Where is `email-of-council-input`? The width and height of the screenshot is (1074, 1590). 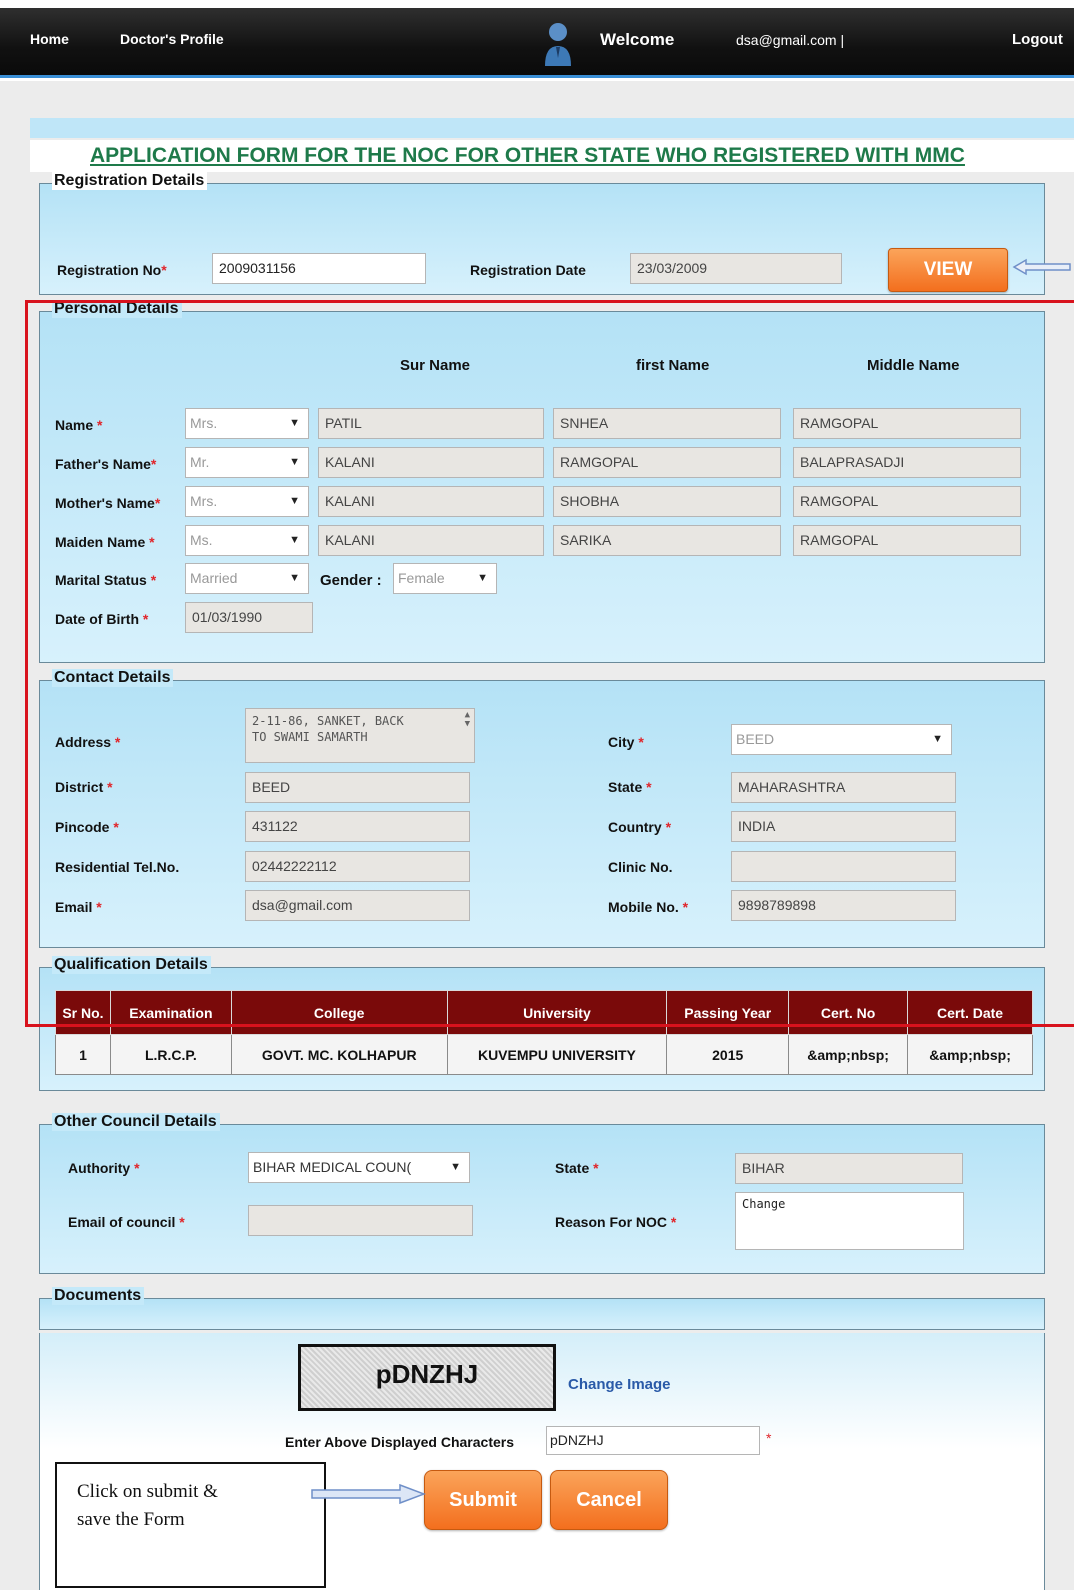
email-of-council-input is located at coordinates (360, 1220).